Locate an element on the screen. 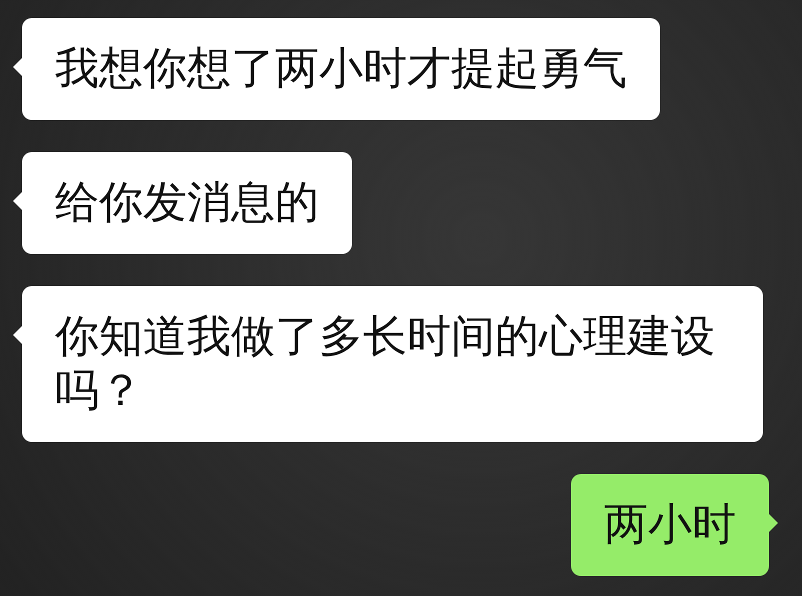  message-bubble: 给你发消息的 is located at coordinates (187, 203).